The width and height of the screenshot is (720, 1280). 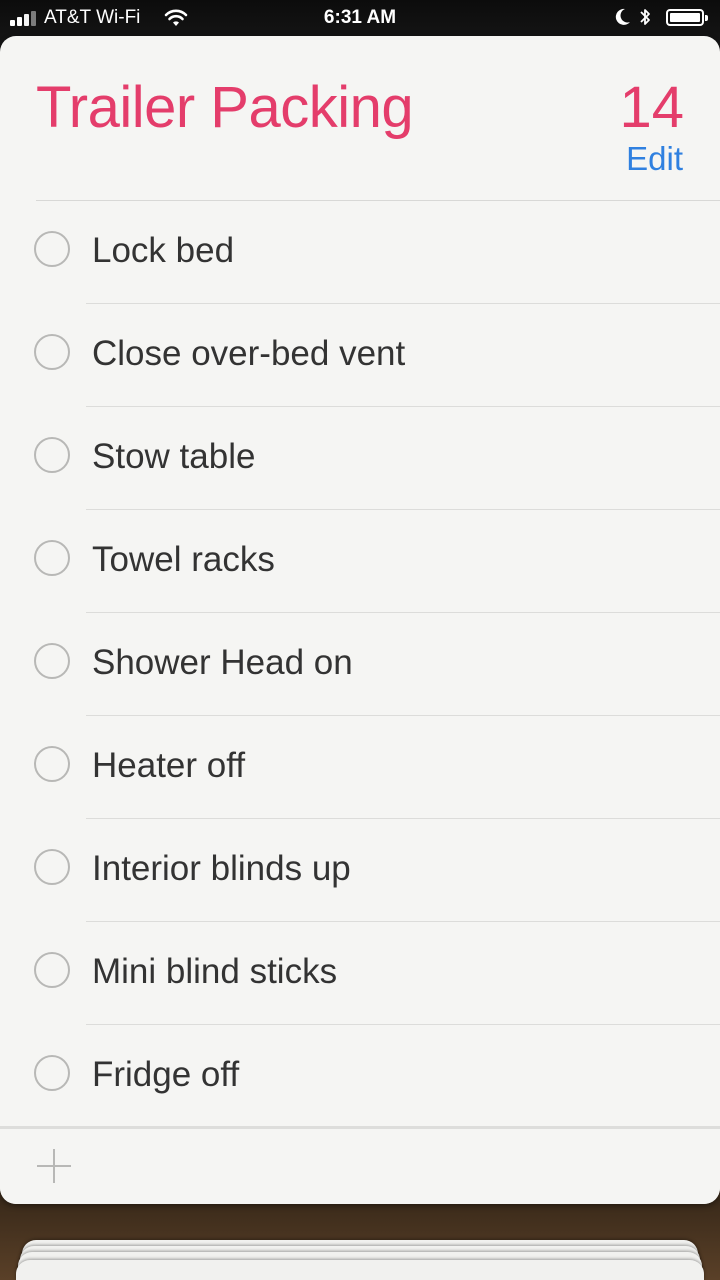 What do you see at coordinates (165, 1075) in the screenshot?
I see `reminder-label: Fridge off` at bounding box center [165, 1075].